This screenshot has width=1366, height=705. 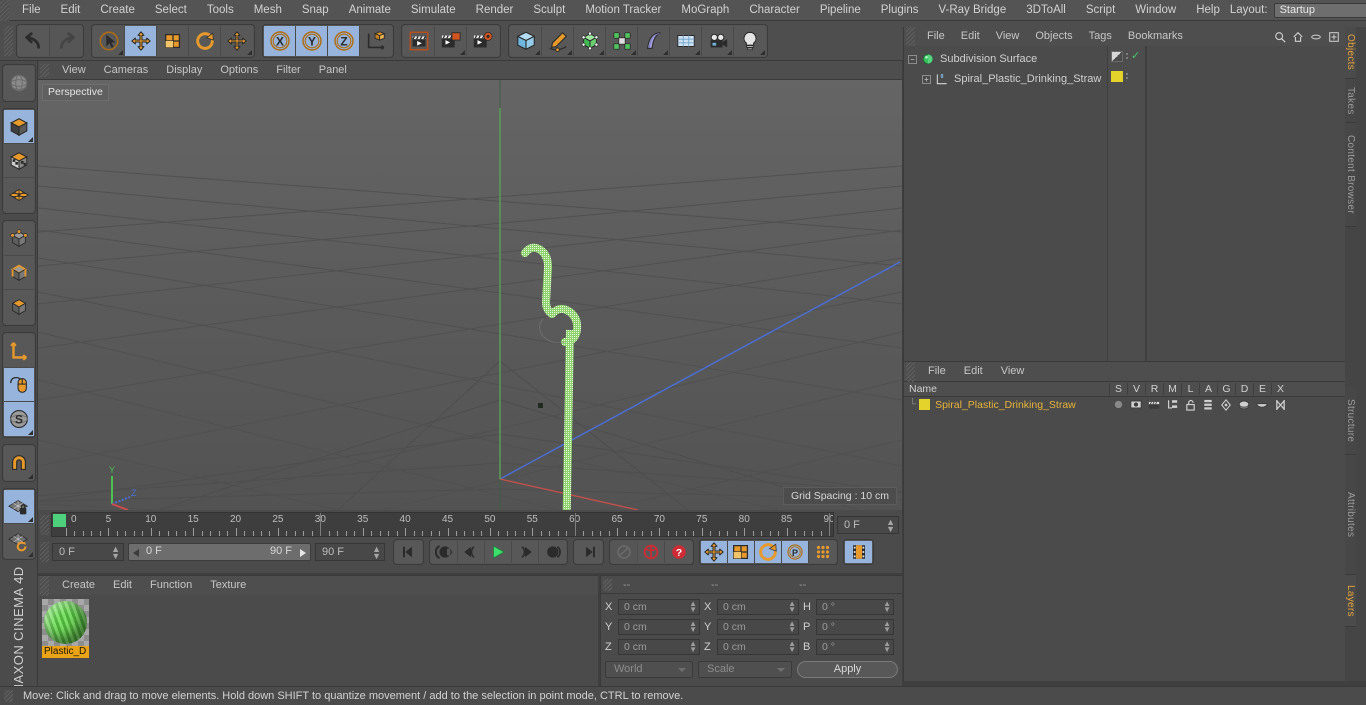 I want to click on material-menu-function: Function, so click(x=171, y=585).